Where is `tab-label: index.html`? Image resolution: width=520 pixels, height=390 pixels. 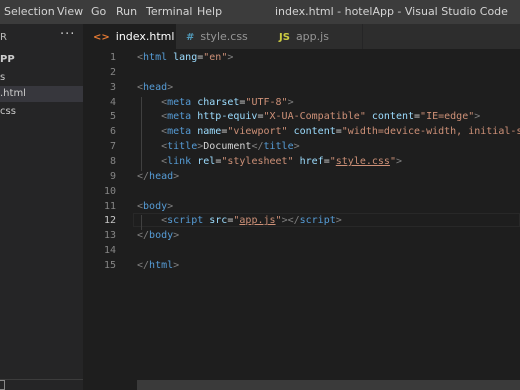
tab-label: index.html is located at coordinates (145, 36).